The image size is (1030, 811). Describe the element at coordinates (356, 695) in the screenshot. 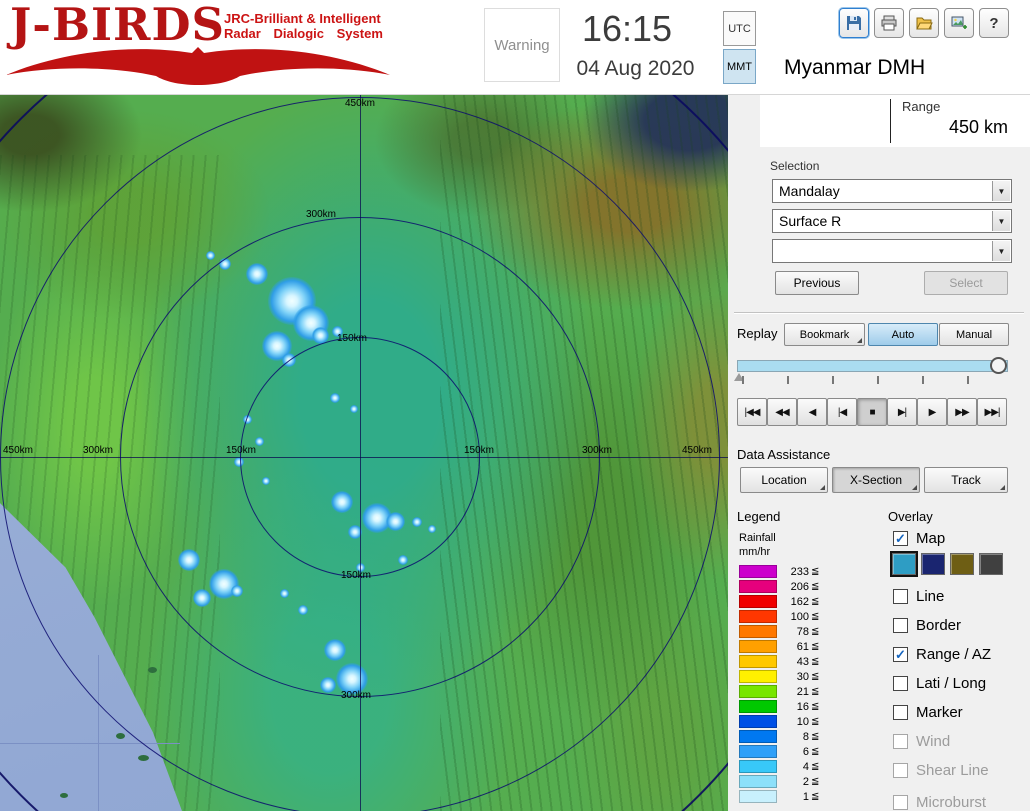

I see `range-label-v: 300km` at that location.